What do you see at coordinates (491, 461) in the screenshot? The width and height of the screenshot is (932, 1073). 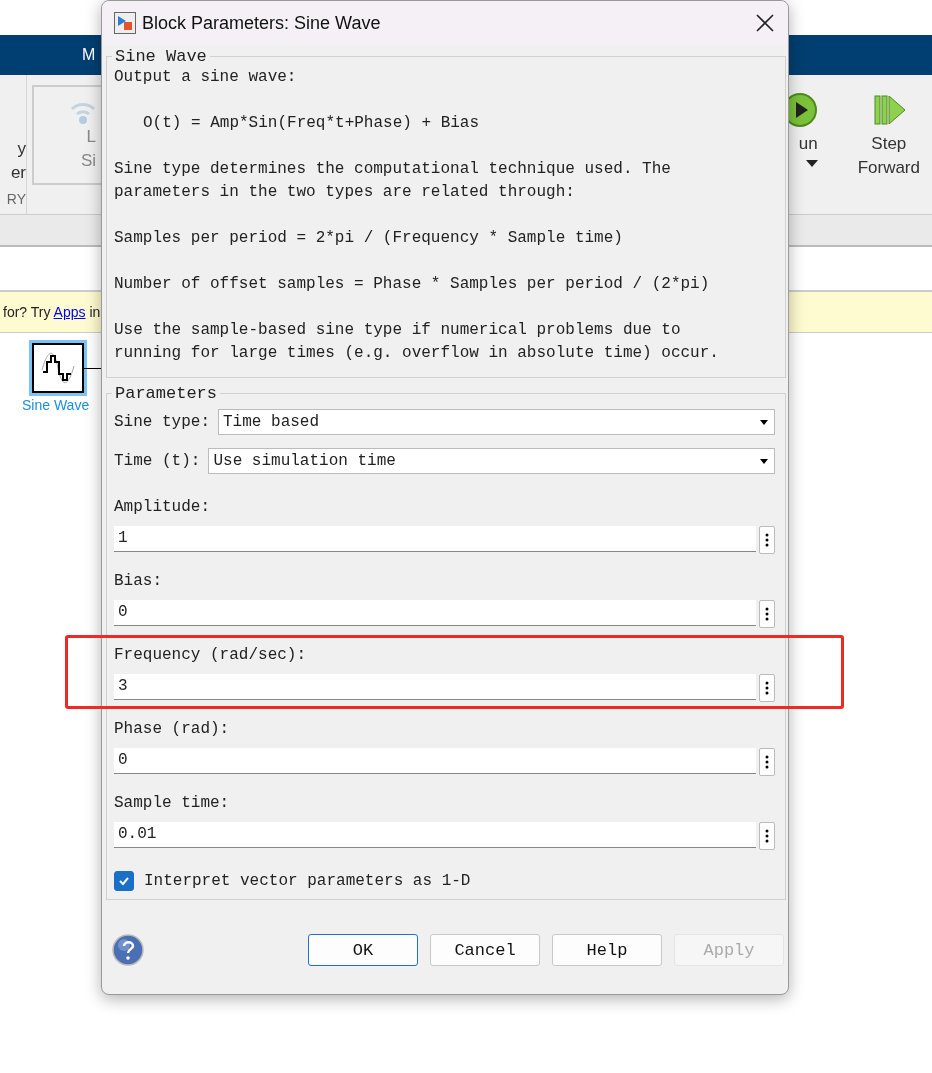 I see `dropdown: Use simulation time` at bounding box center [491, 461].